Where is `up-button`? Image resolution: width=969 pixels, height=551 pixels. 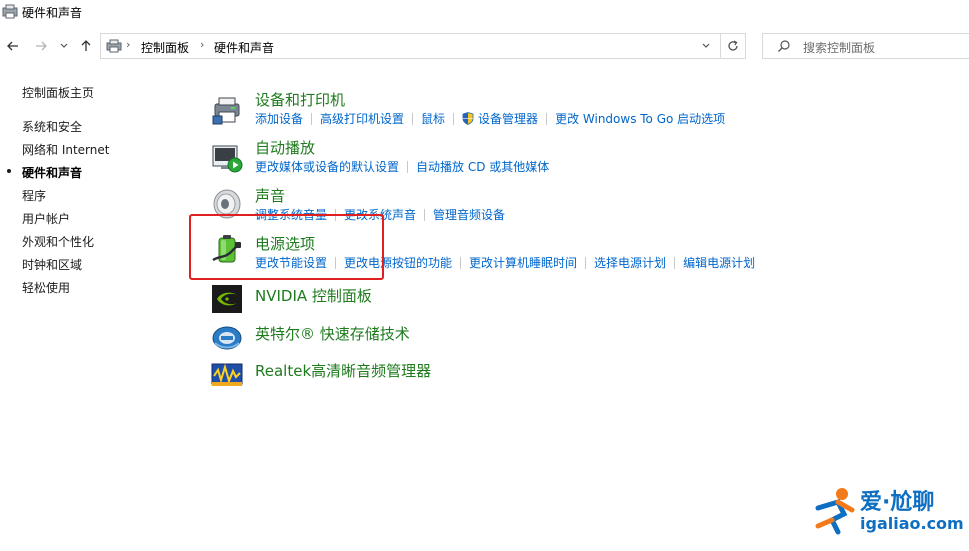
up-button is located at coordinates (86, 46).